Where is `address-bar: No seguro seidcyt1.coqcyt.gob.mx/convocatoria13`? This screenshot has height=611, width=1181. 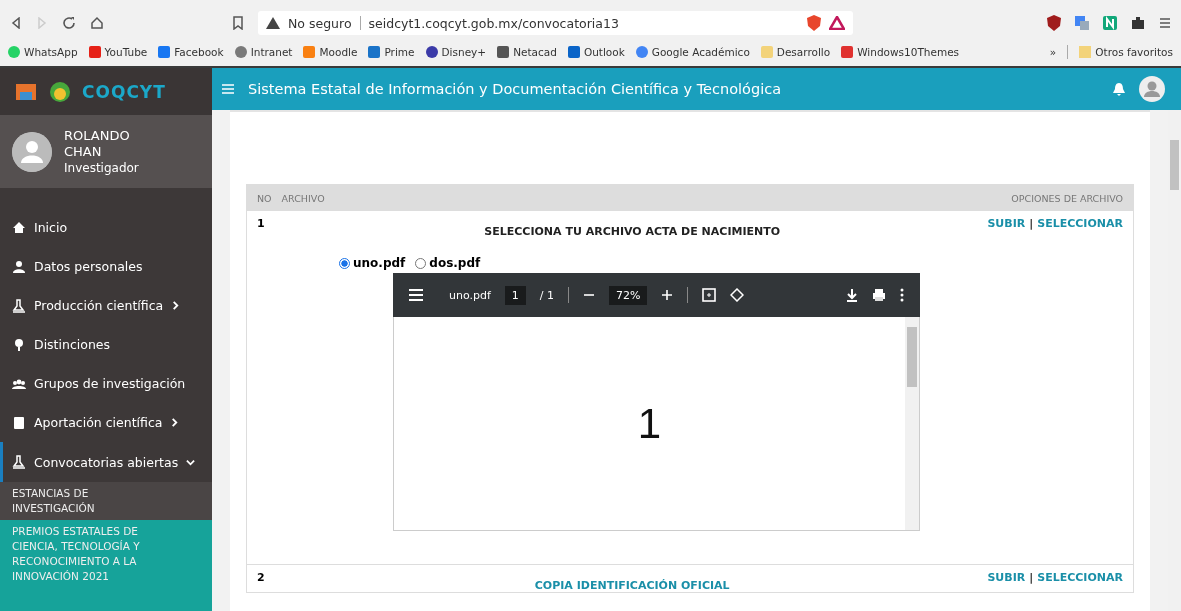 address-bar: No seguro seidcyt1.coqcyt.gob.mx/convocatoria13 is located at coordinates (555, 23).